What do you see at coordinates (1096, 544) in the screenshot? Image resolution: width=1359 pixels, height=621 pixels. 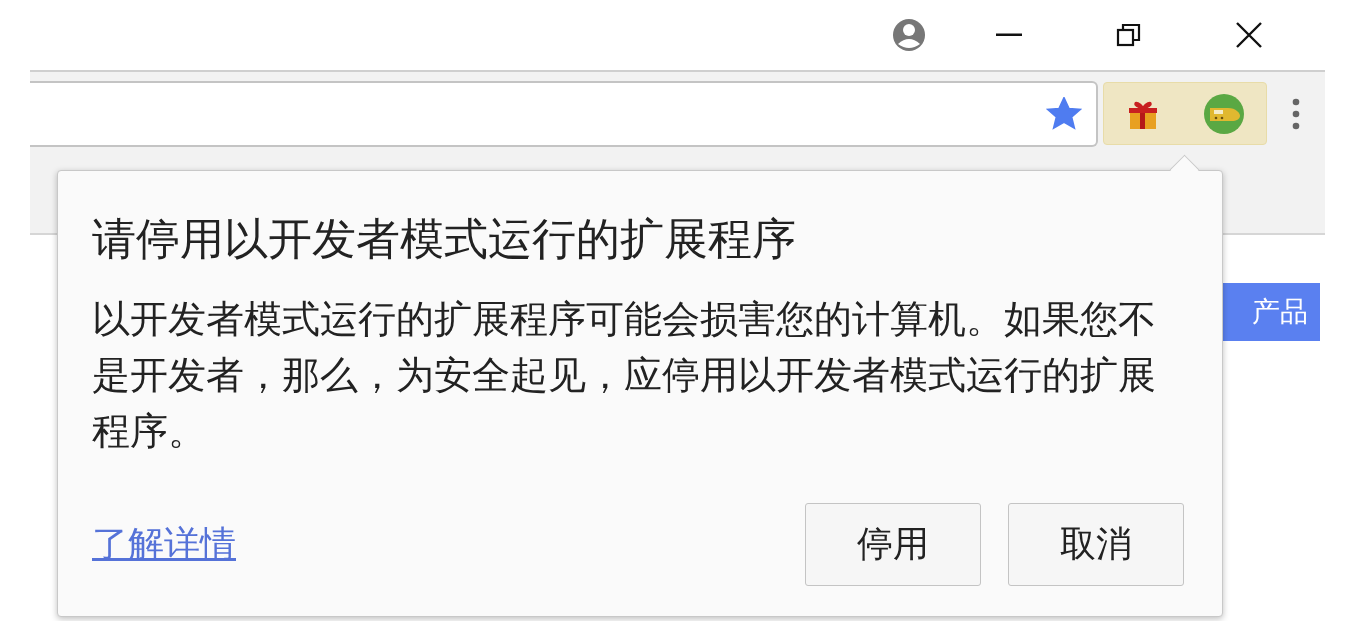 I see `cancel-button: 取消` at bounding box center [1096, 544].